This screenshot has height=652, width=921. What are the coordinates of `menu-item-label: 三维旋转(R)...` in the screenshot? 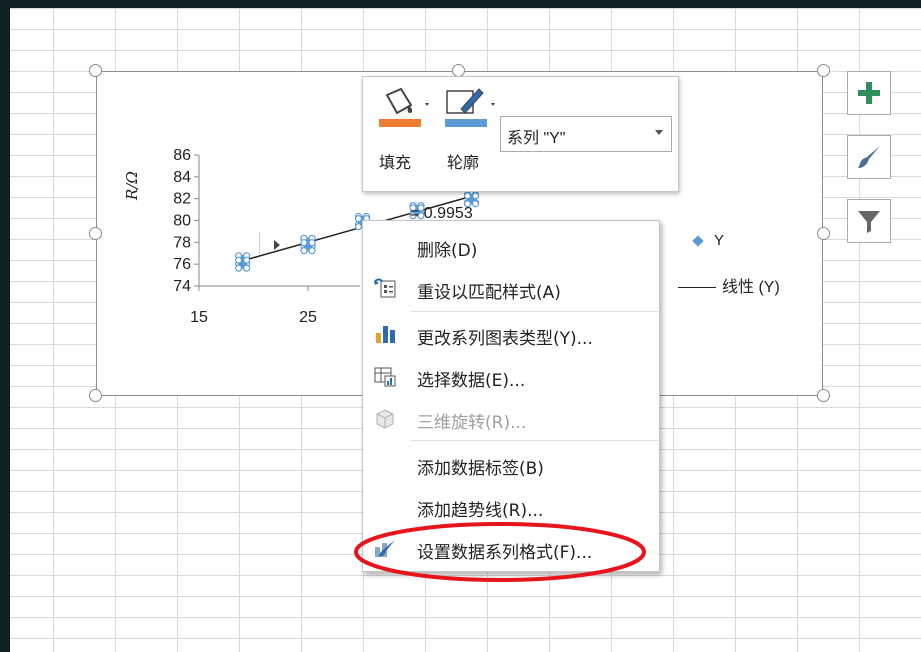 It's located at (472, 423).